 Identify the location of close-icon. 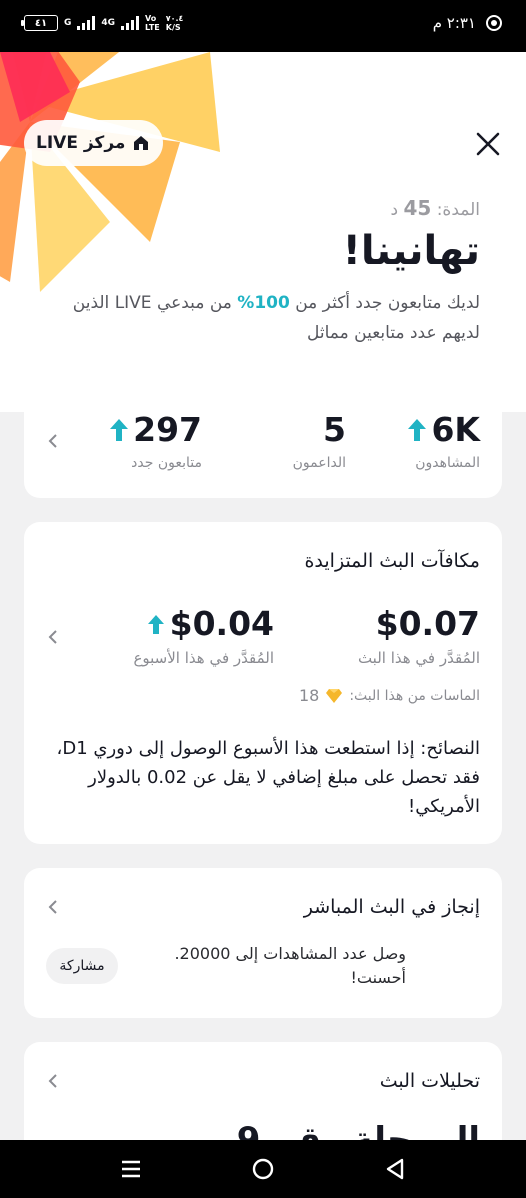
(488, 144).